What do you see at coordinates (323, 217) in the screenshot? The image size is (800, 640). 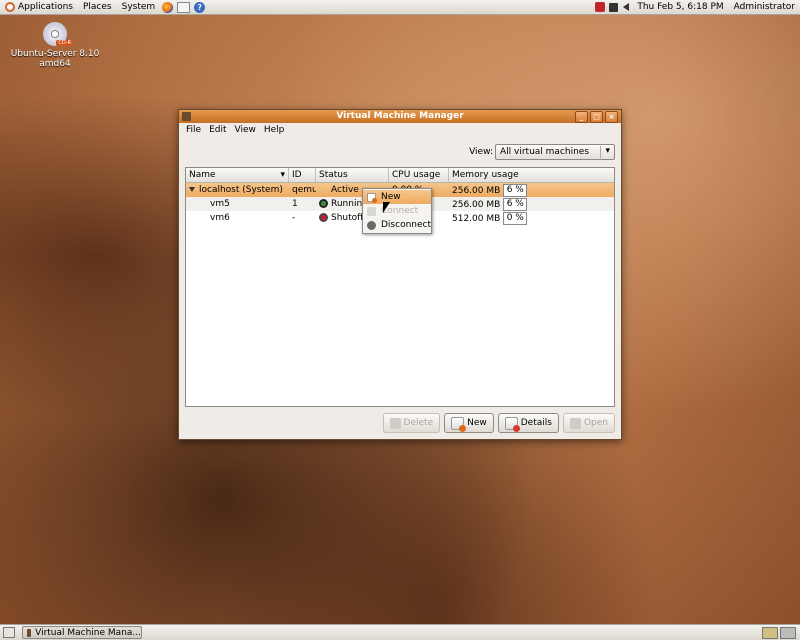 I see `shutoff-icon` at bounding box center [323, 217].